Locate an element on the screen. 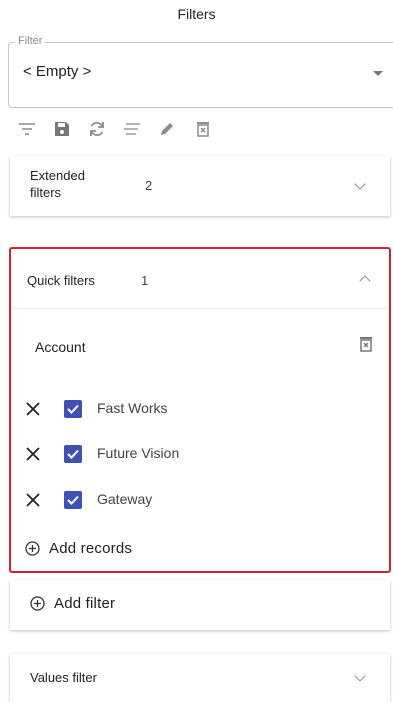 The image size is (393, 702). refresh-icon is located at coordinates (97, 129).